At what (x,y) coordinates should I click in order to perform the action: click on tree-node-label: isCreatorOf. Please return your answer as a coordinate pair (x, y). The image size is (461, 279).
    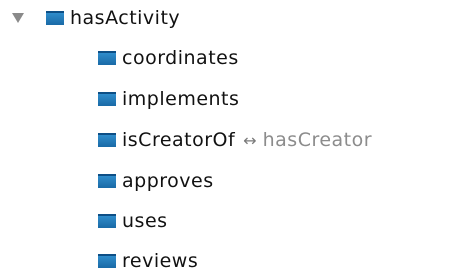
    Looking at the image, I should click on (179, 140).